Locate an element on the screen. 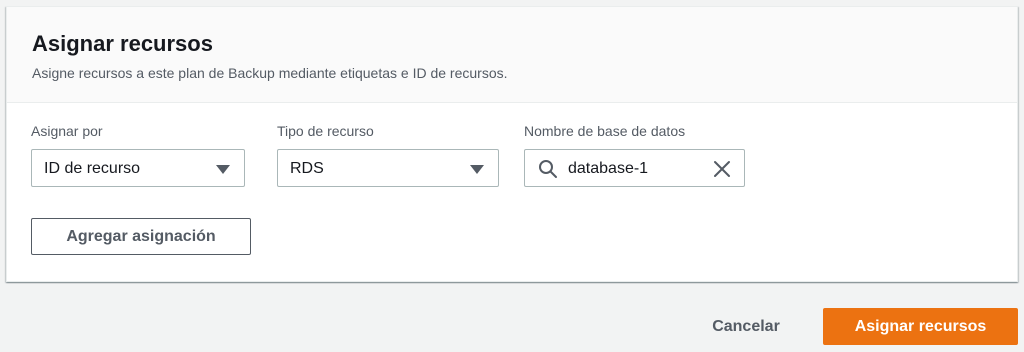 The width and height of the screenshot is (1024, 352). add-assignment-button: Agregar asignación is located at coordinates (141, 236).